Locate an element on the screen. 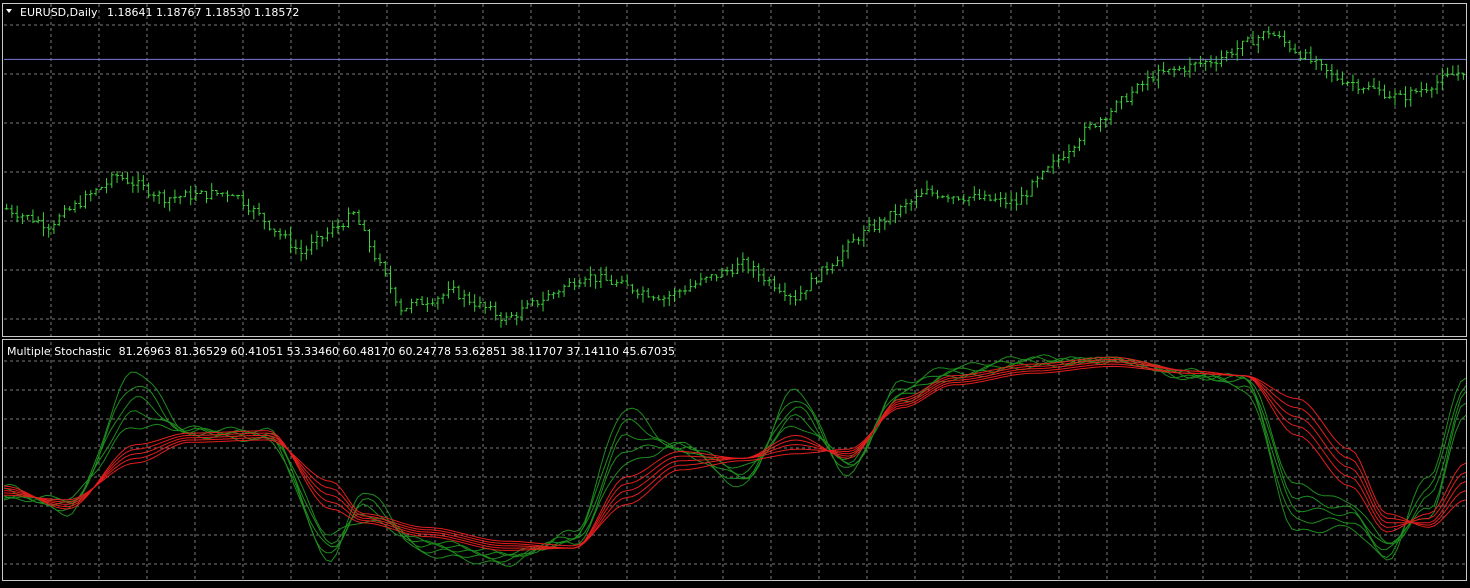 The image size is (1470, 588). ohlc-values: 1.18641 1.18767 1.18530 1.18572 is located at coordinates (203, 12).